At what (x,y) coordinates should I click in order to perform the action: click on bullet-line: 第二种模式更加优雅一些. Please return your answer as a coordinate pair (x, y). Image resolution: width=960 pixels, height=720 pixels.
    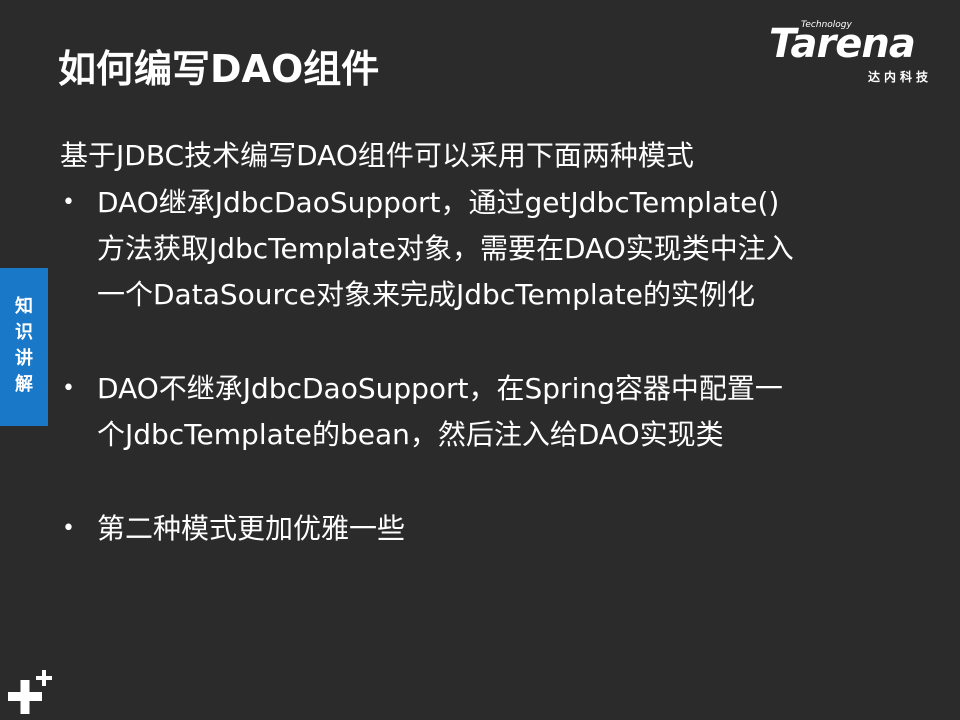
    Looking at the image, I should click on (251, 528).